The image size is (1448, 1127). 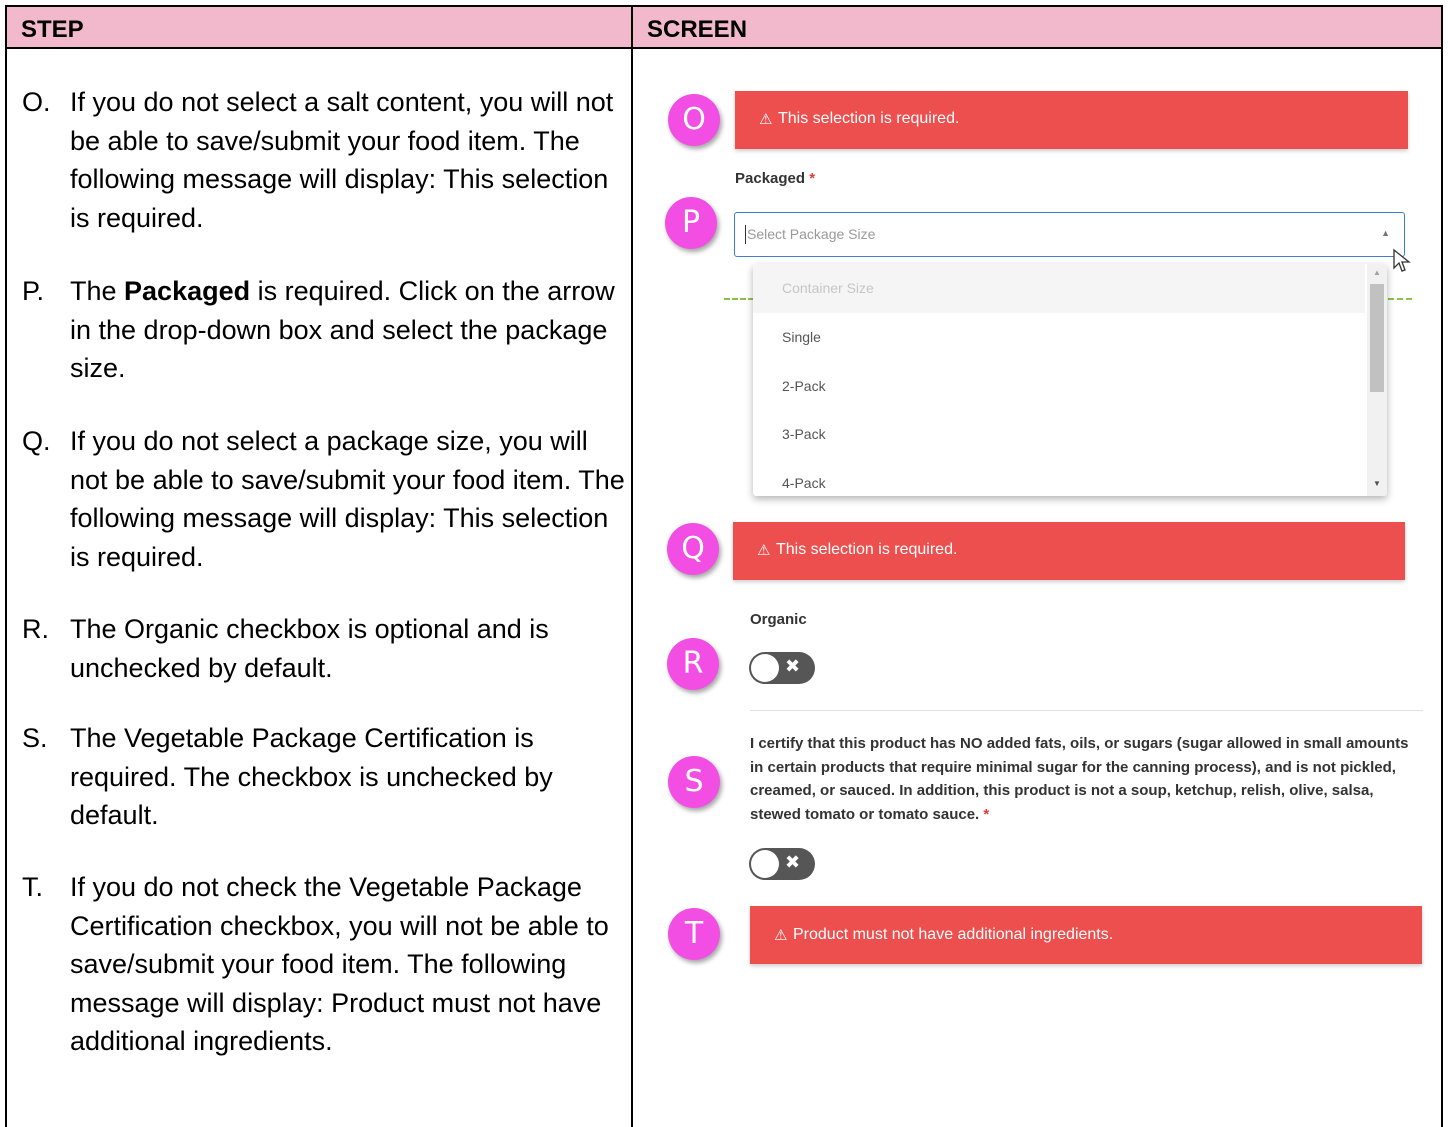 I want to click on marker-s: S, so click(x=694, y=782).